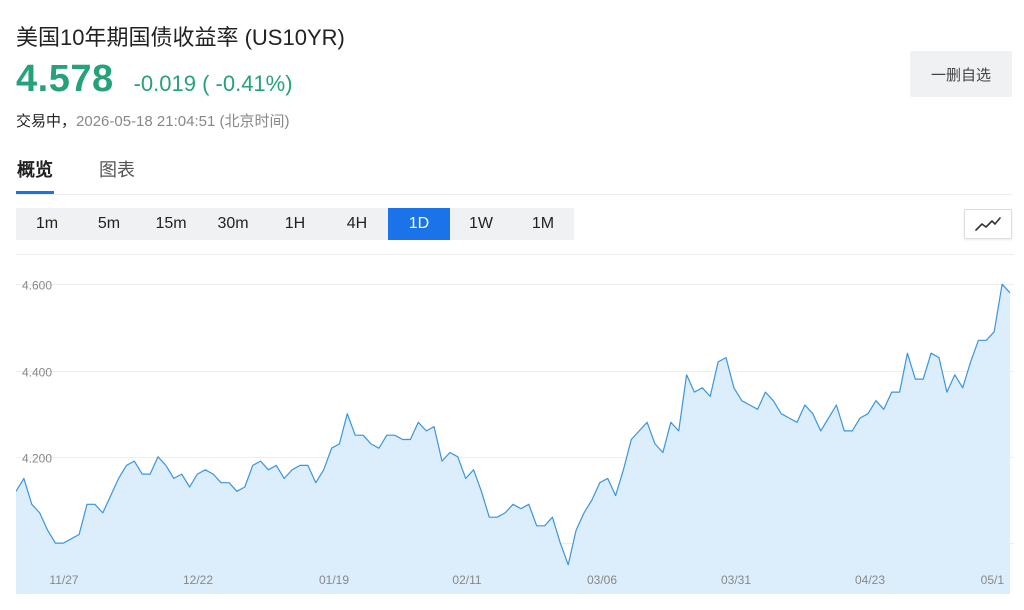  What do you see at coordinates (46, 121) in the screenshot?
I see `trading-status-label: 交易中，` at bounding box center [46, 121].